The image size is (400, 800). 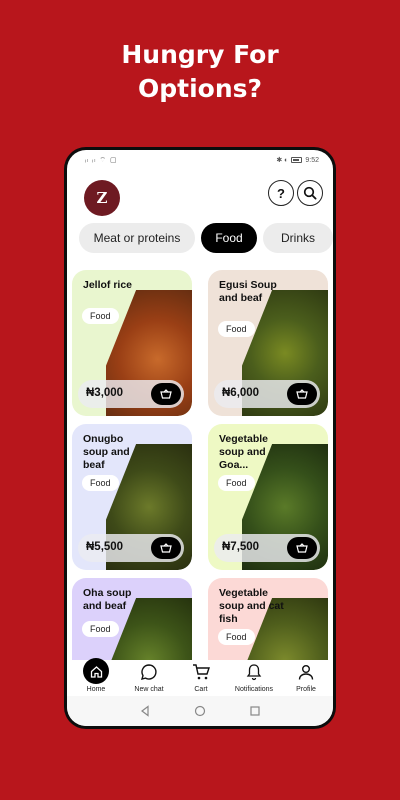 I want to click on nav-new-chat: New chat, so click(x=149, y=676).